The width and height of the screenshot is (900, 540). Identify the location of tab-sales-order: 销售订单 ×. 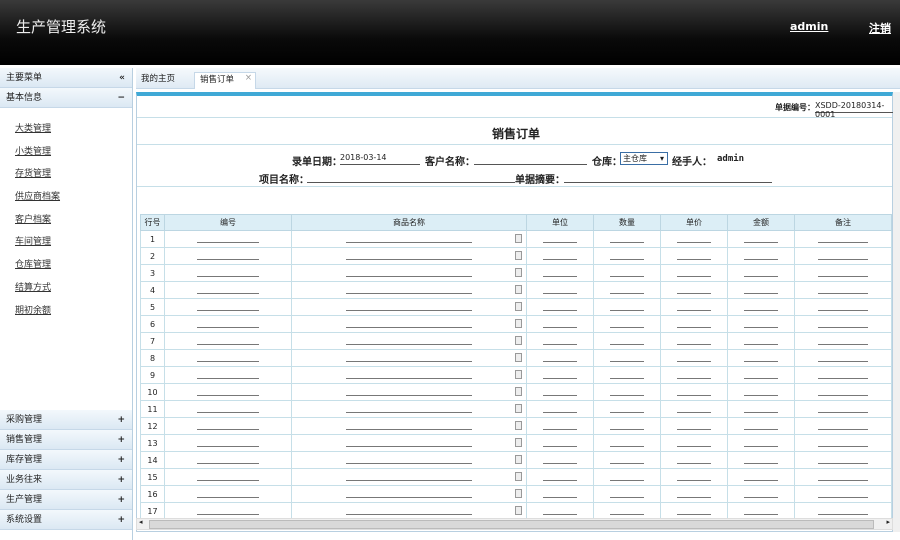
(225, 80).